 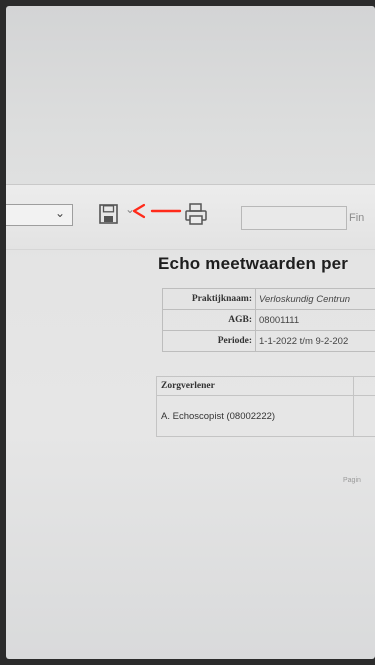 I want to click on info-value: Verloskundig Centrun, so click(x=315, y=299).